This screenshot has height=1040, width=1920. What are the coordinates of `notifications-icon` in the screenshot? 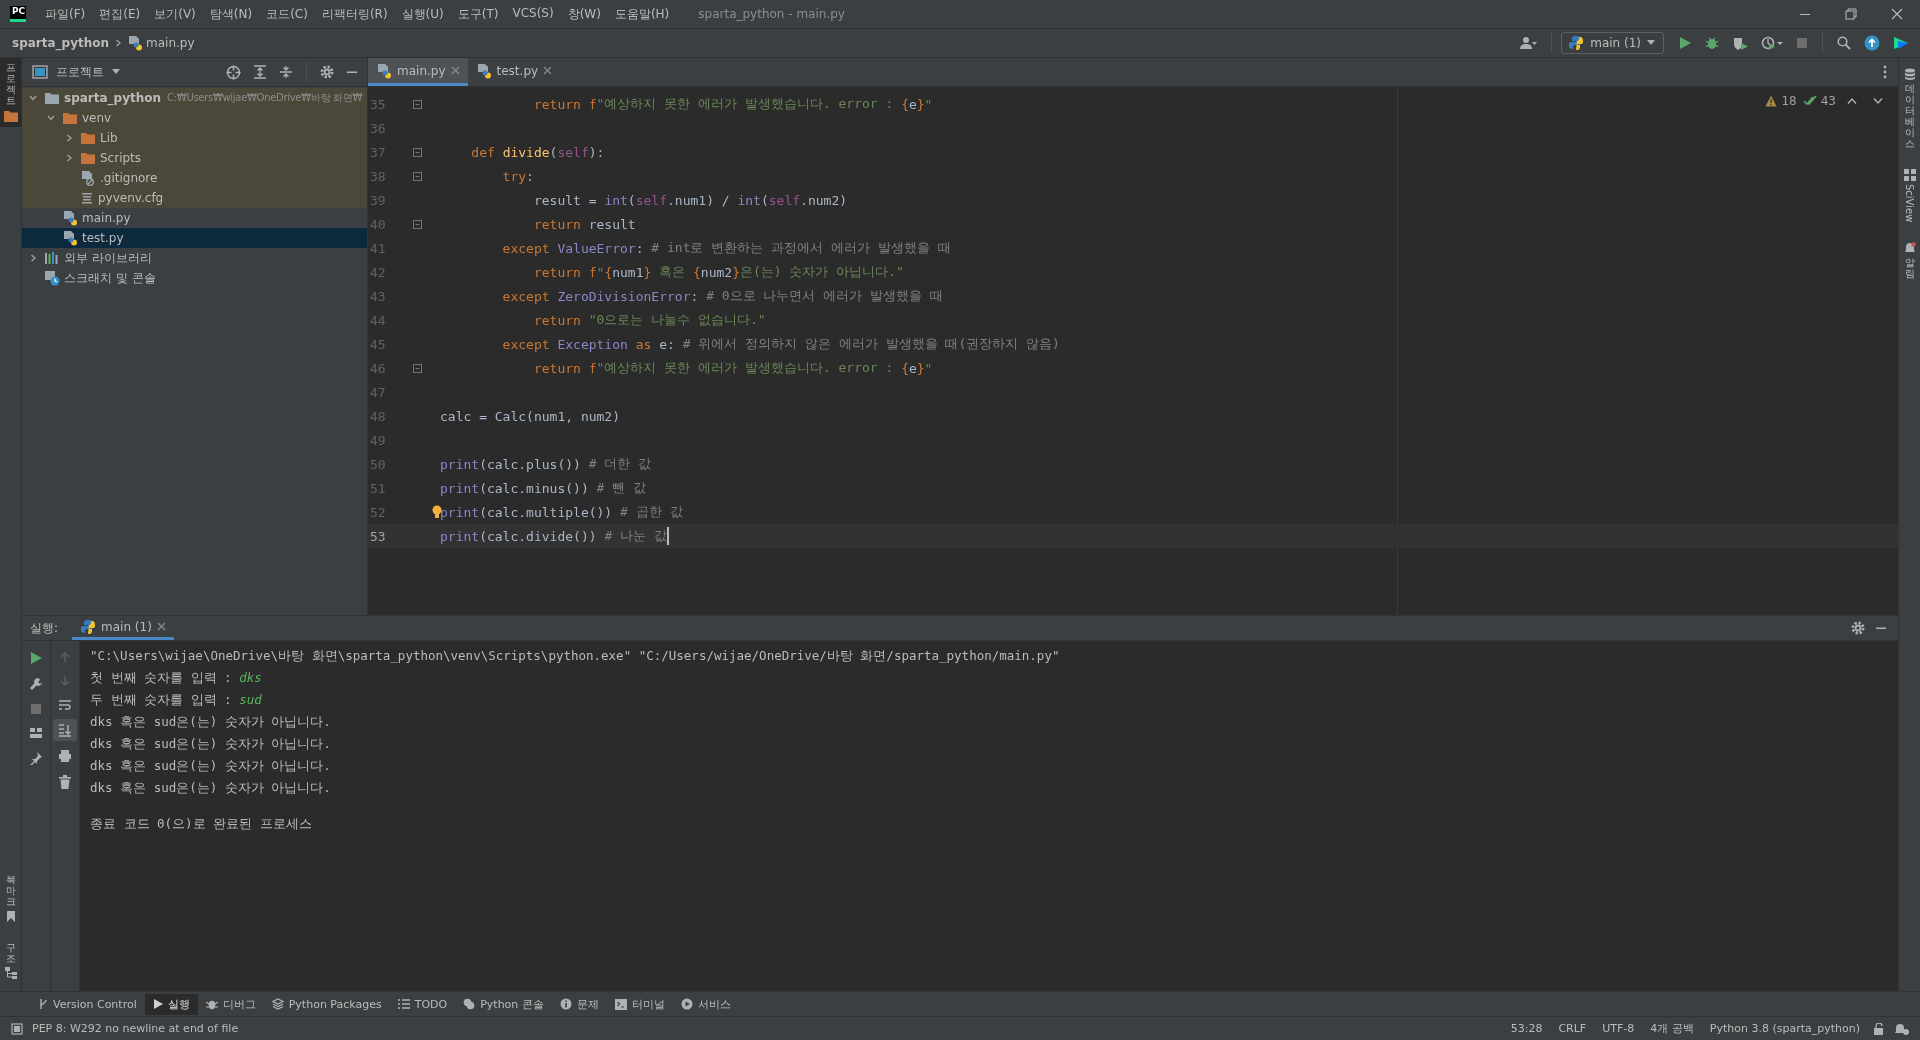 It's located at (1902, 1028).